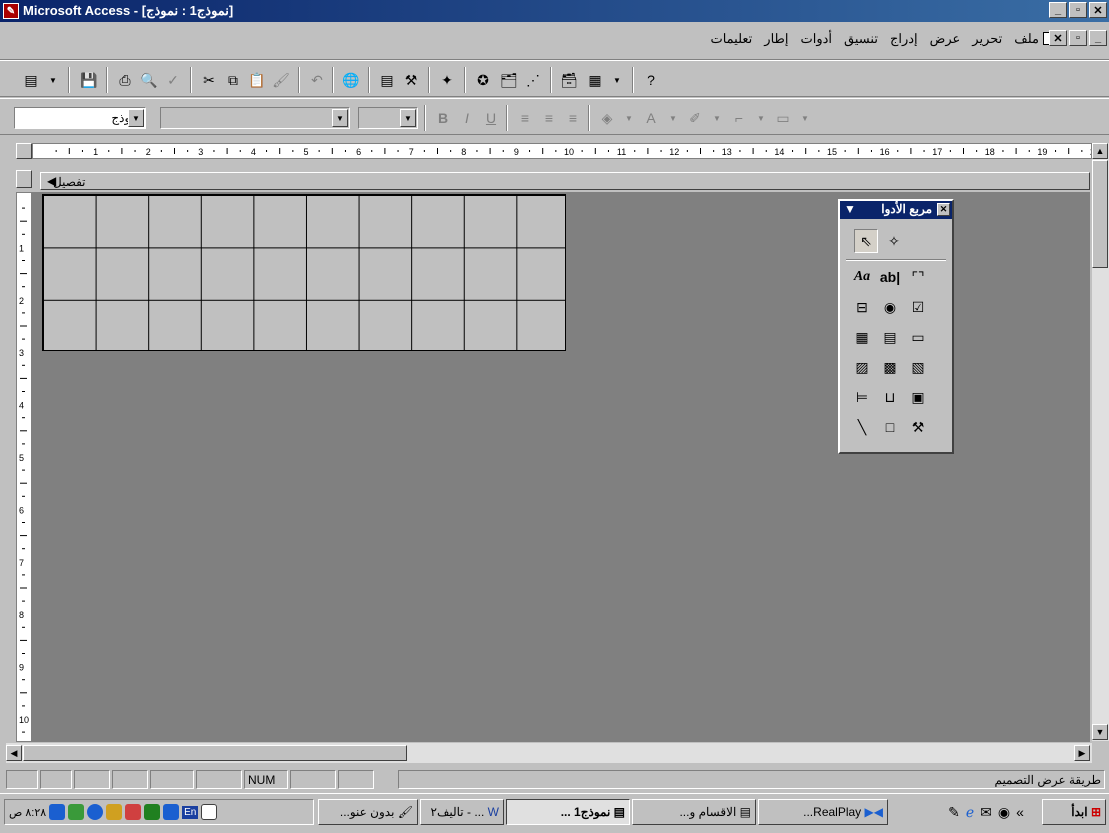  What do you see at coordinates (629, 118) in the screenshot?
I see `fill-color-dropdown-icon: ▼` at bounding box center [629, 118].